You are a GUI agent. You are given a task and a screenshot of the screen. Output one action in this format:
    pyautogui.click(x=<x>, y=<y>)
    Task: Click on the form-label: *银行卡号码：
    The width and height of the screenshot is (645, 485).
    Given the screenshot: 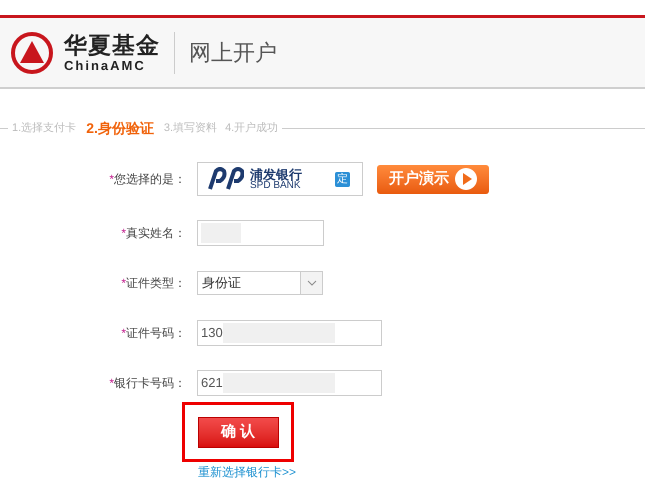 What is the action you would take?
    pyautogui.click(x=147, y=383)
    